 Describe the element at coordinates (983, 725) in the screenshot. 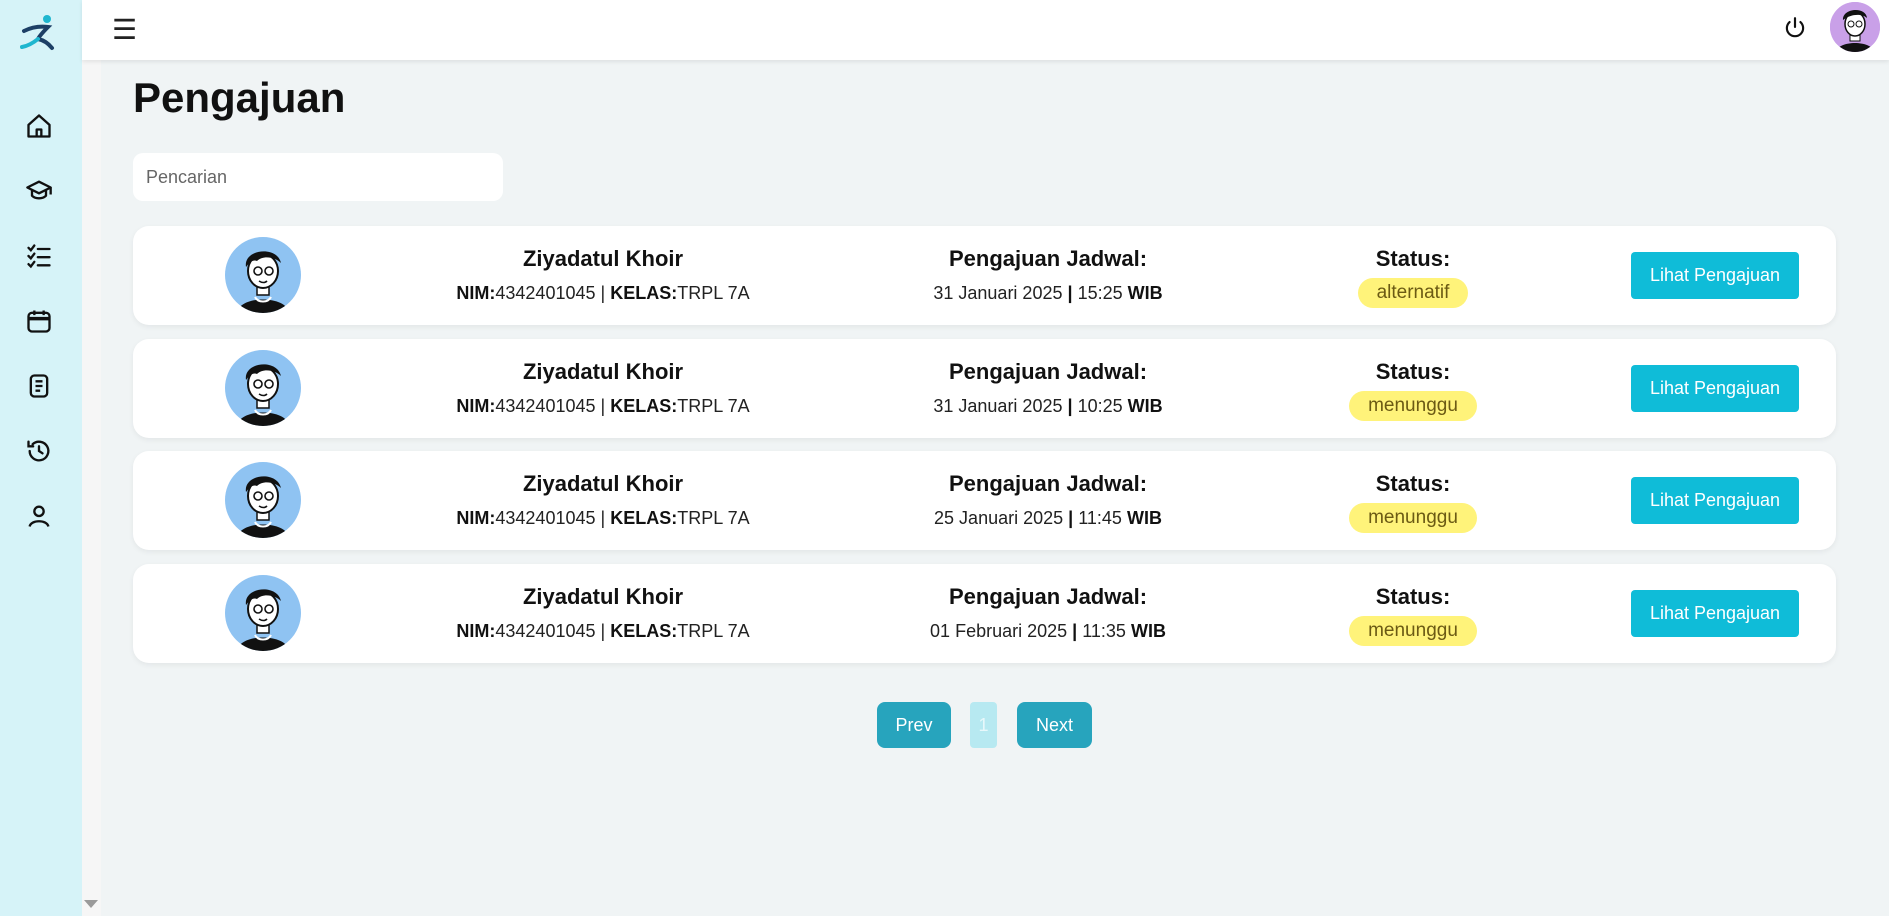

I see `page-number-button: 1` at that location.